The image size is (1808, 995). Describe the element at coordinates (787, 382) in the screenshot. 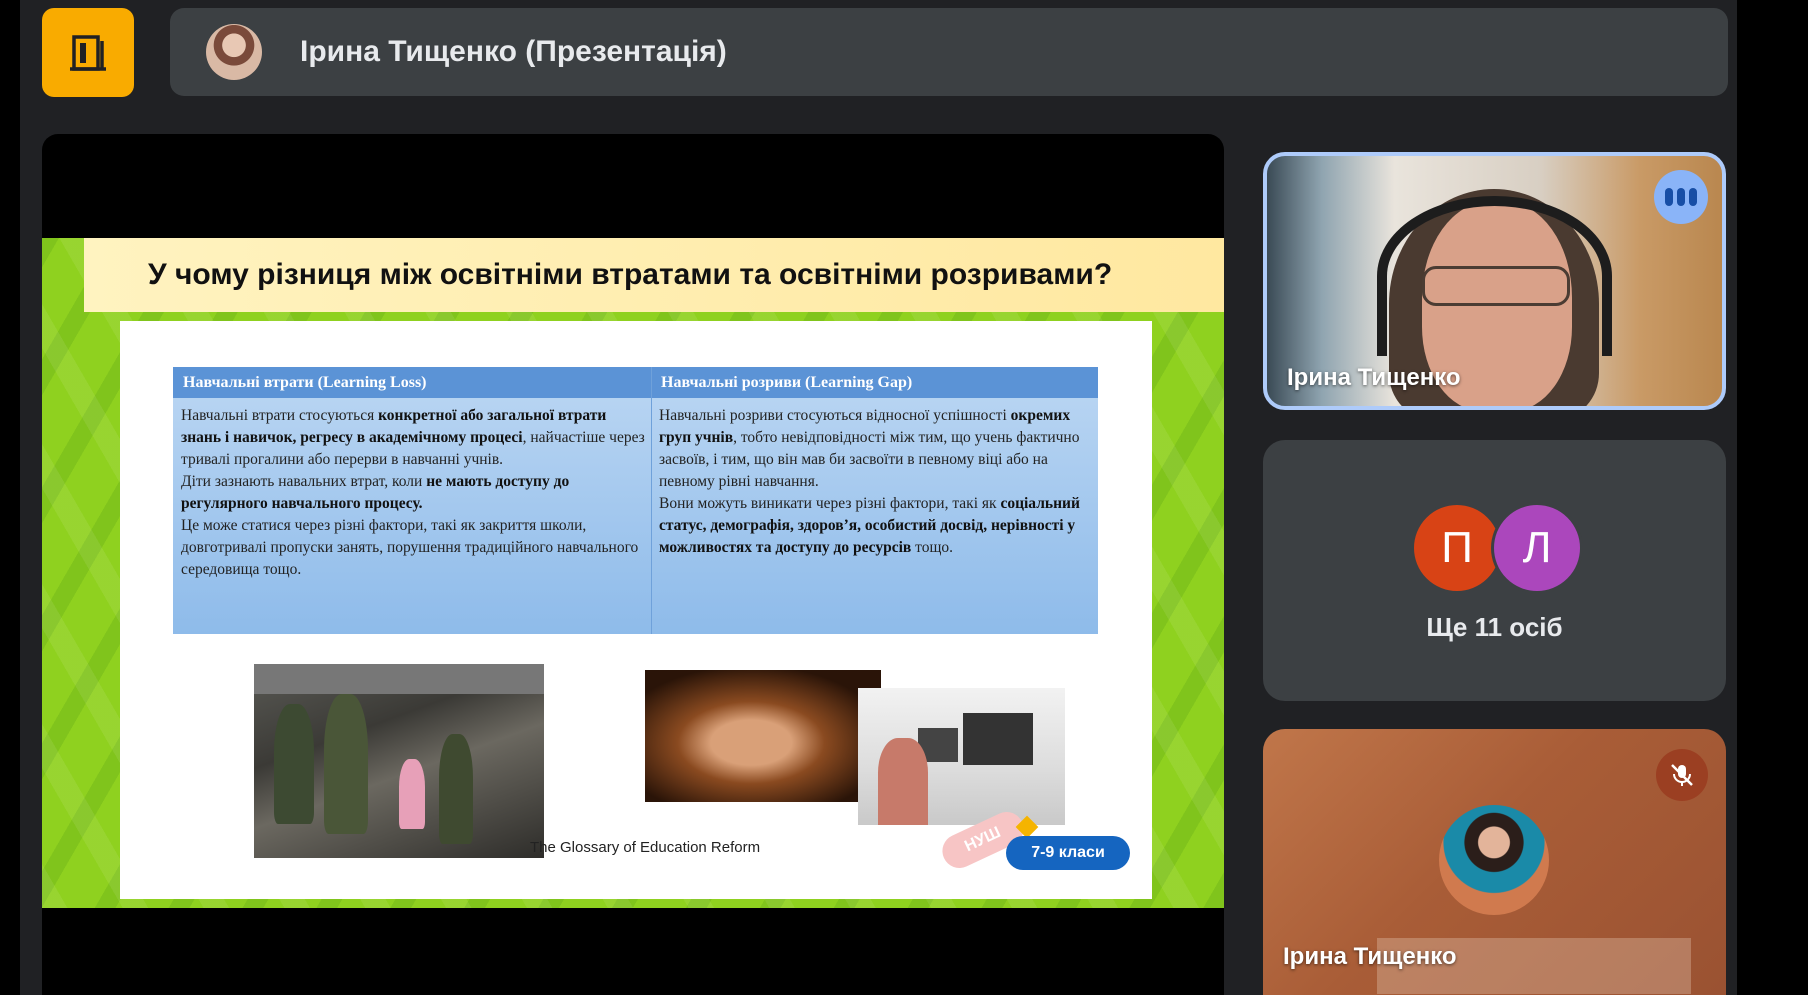

I see `table-header-learning-gap: Навчальні розриви (Learning Gap)` at that location.